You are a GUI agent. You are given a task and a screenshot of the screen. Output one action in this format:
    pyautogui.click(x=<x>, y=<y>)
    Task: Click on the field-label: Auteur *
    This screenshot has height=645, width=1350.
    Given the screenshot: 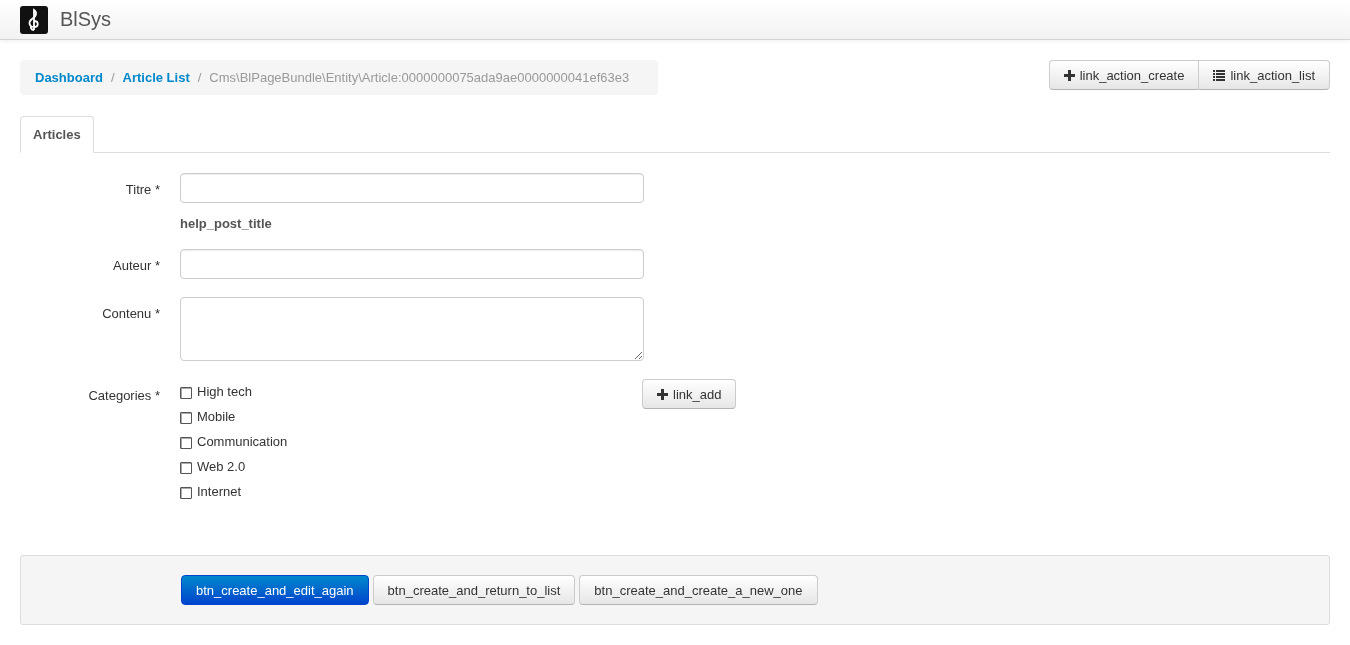 What is the action you would take?
    pyautogui.click(x=136, y=266)
    